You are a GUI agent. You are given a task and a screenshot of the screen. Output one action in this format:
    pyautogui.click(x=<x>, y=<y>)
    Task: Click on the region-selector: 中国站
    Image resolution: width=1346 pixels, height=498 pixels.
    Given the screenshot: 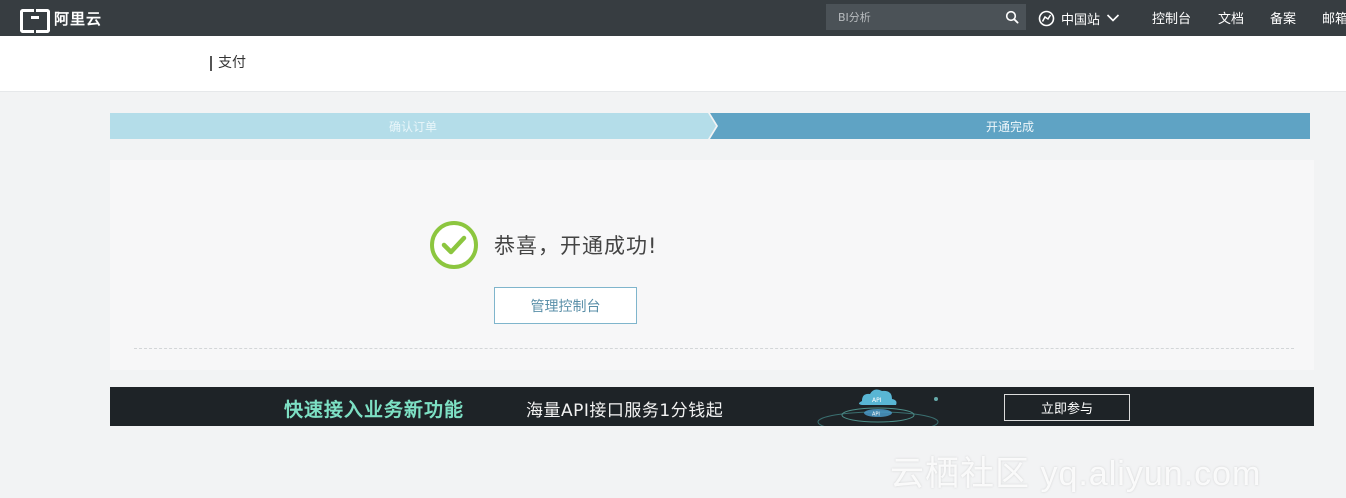 What is the action you would take?
    pyautogui.click(x=1079, y=18)
    